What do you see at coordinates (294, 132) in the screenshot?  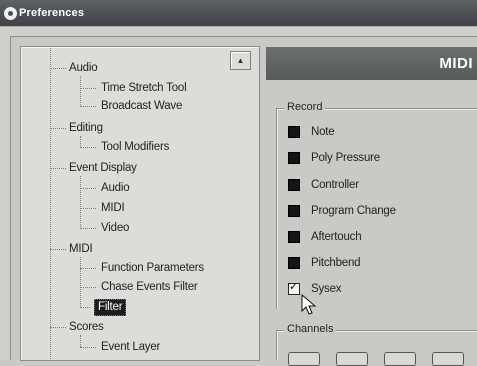 I see `note-checkbox` at bounding box center [294, 132].